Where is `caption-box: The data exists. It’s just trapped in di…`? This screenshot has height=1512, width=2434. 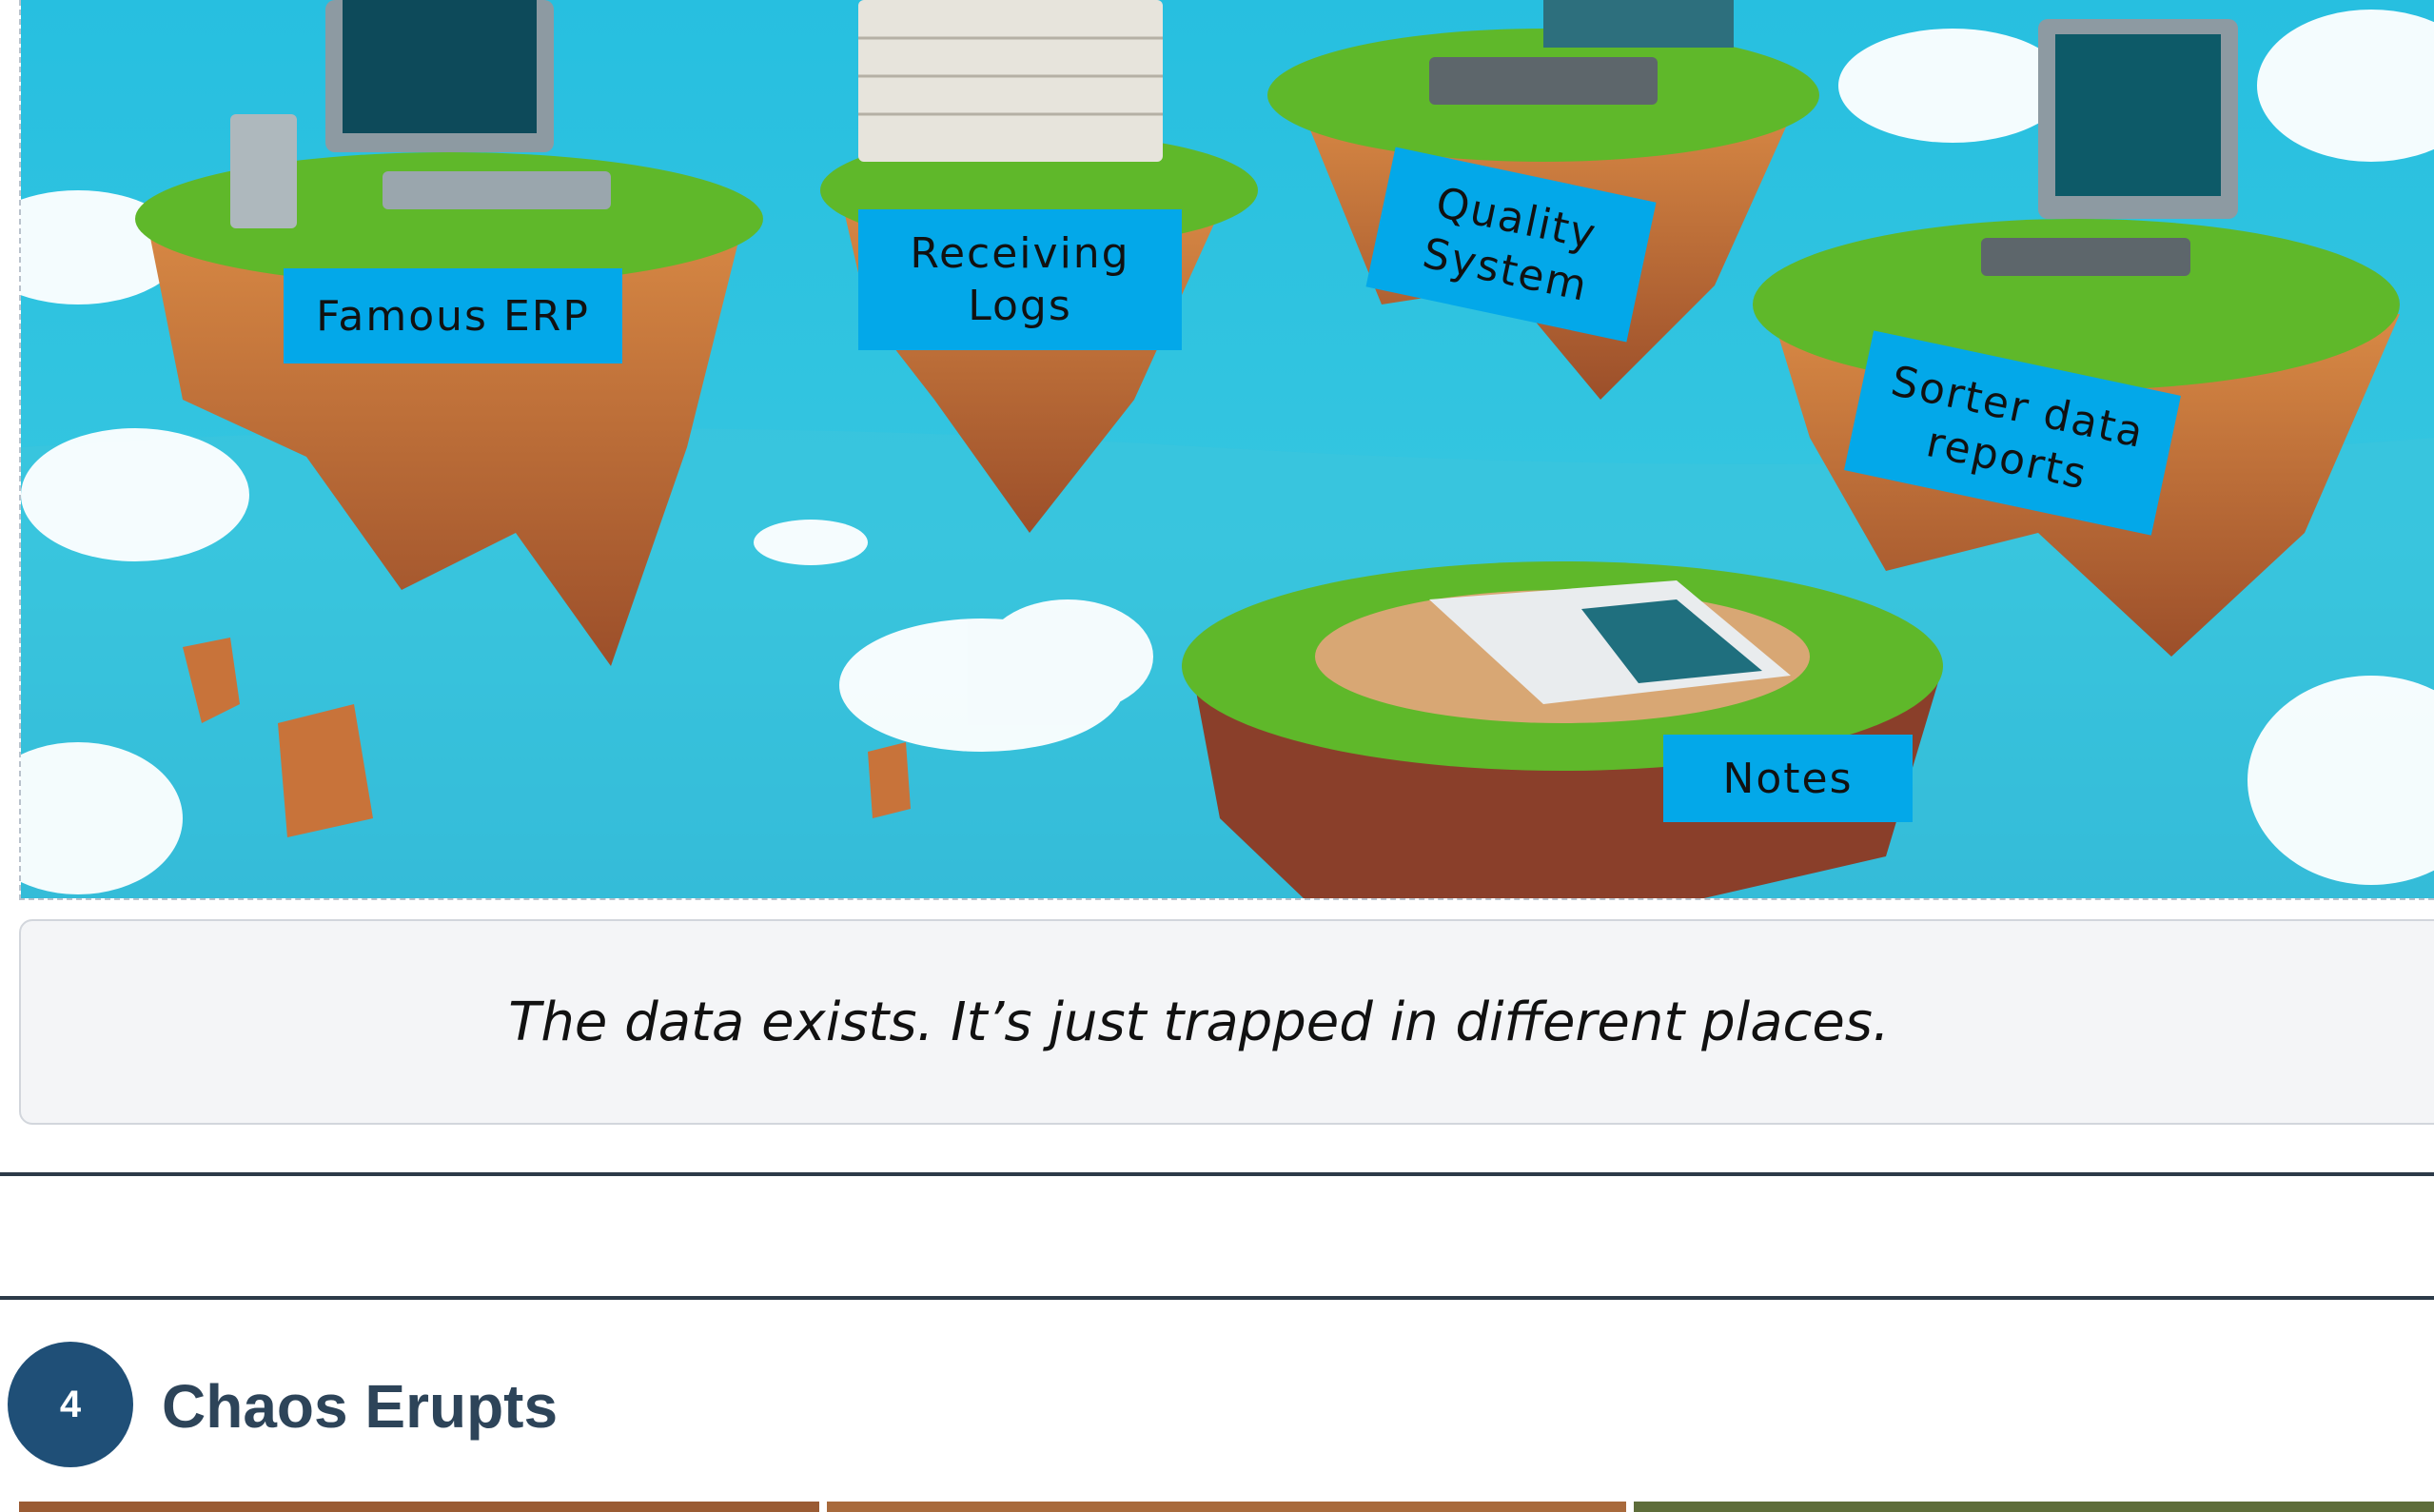 caption-box: The data exists. It’s just trapped in di… is located at coordinates (1226, 1022).